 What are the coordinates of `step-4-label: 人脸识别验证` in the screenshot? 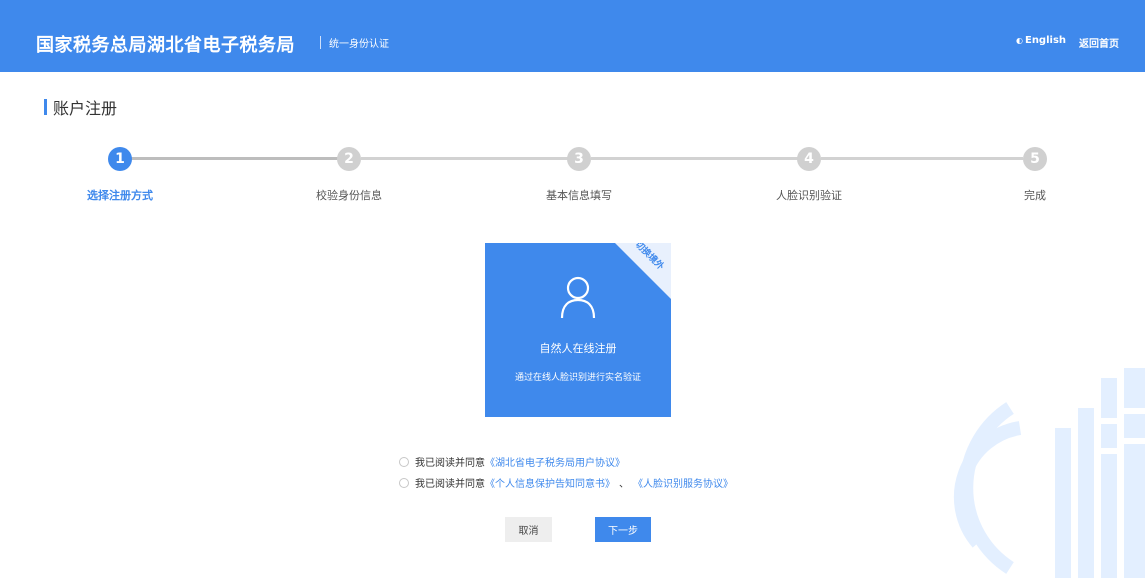 It's located at (809, 195).